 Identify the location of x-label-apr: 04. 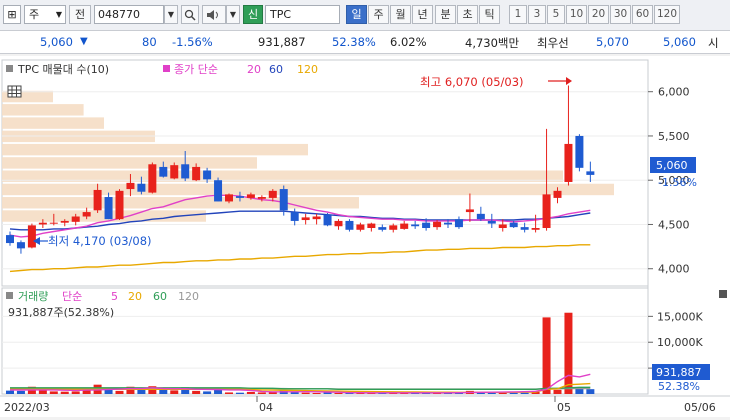
(266, 407).